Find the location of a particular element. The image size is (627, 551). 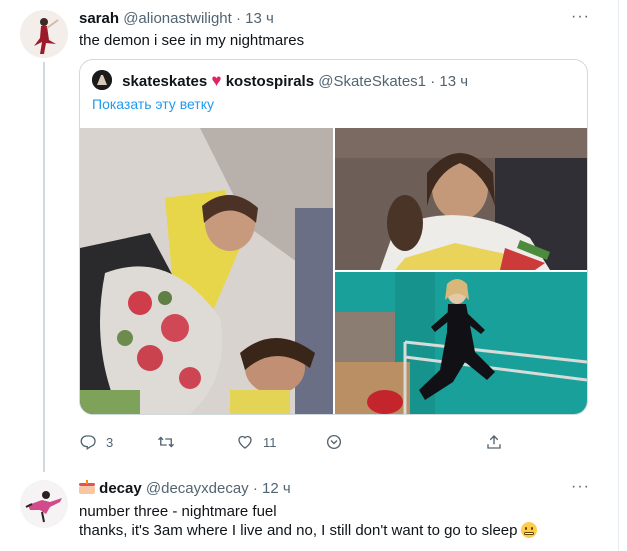

thread-line is located at coordinates (44, 267).